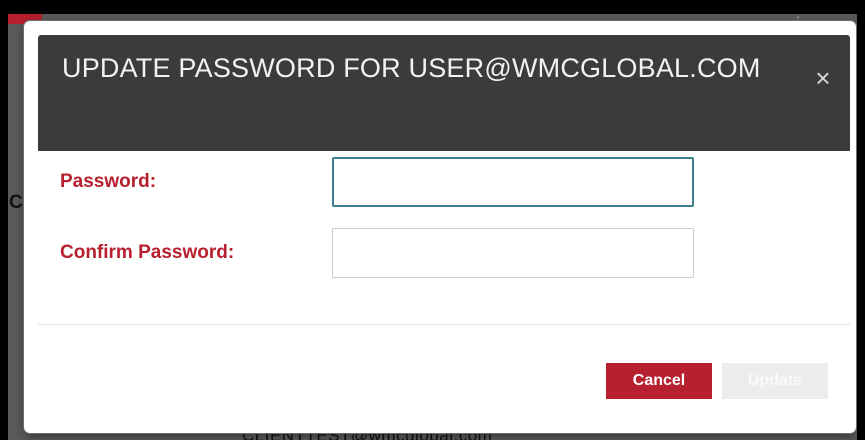 The height and width of the screenshot is (440, 865). I want to click on cancel-button: Cancel, so click(659, 381).